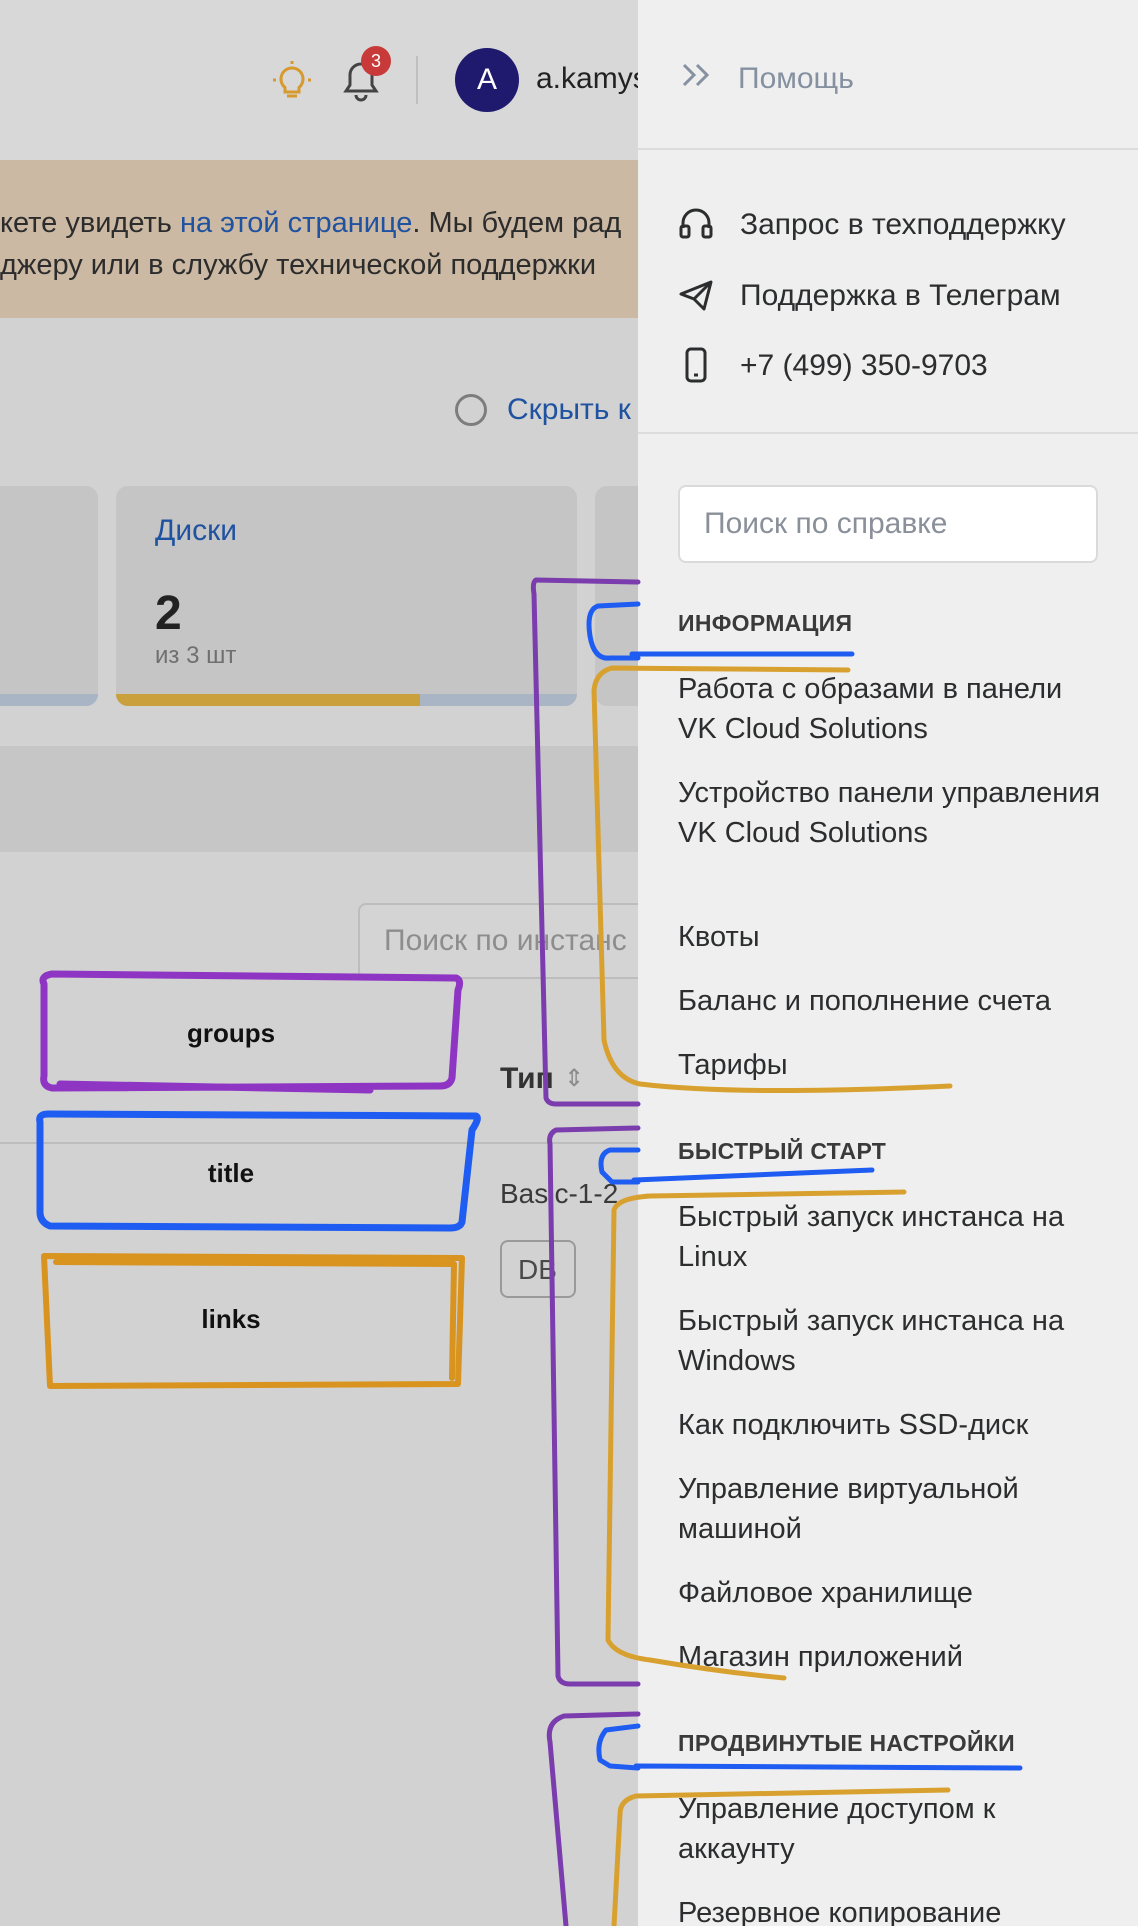  I want to click on telegram-icon, so click(696, 295).